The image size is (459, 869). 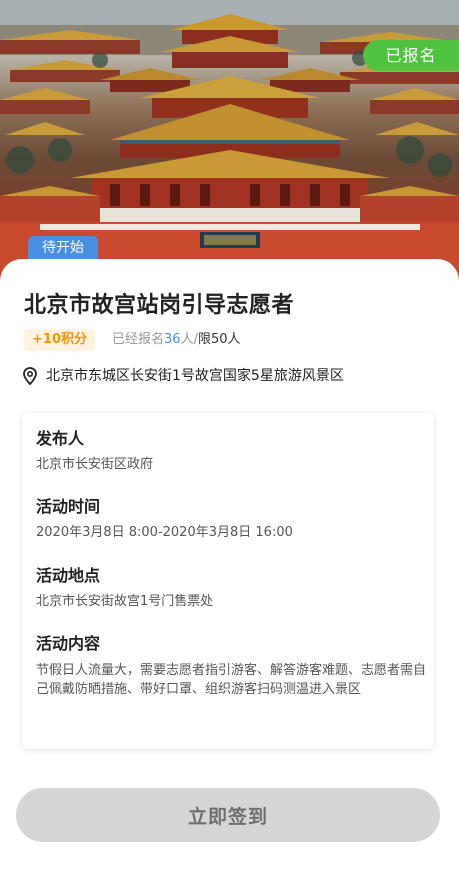 What do you see at coordinates (68, 506) in the screenshot?
I see `time-label: 活动时间` at bounding box center [68, 506].